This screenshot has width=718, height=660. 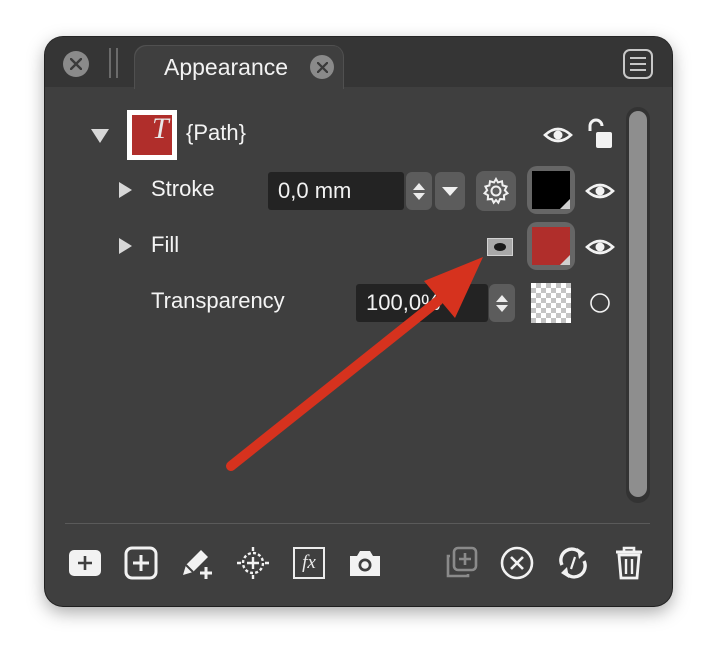 I want to click on fill-rule-button, so click(x=500, y=247).